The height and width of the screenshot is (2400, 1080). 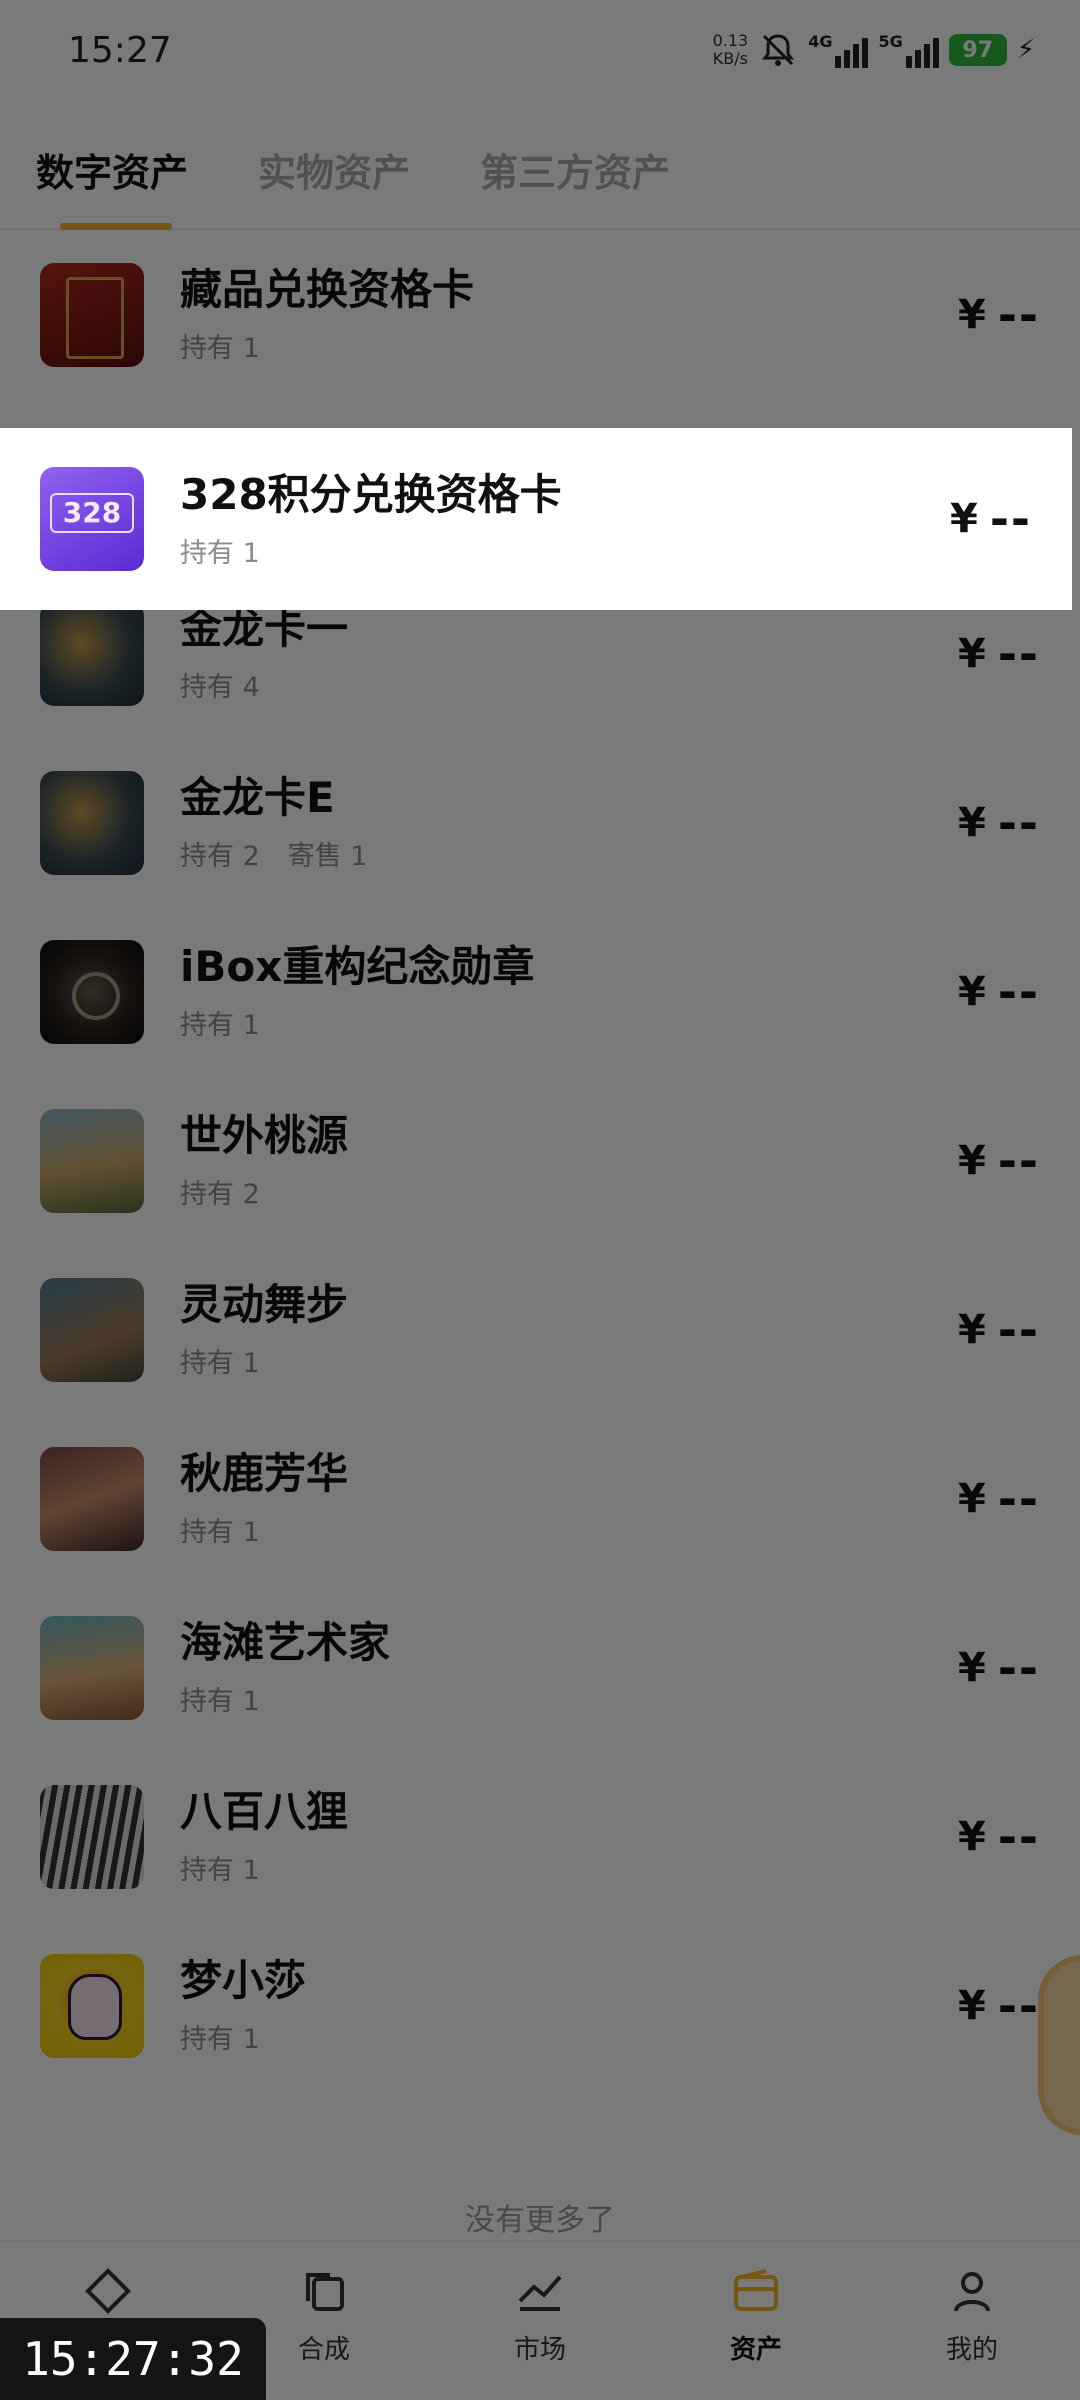 I want to click on asset-row: 八百八狸 持有 1 ¥ --, so click(x=540, y=1836).